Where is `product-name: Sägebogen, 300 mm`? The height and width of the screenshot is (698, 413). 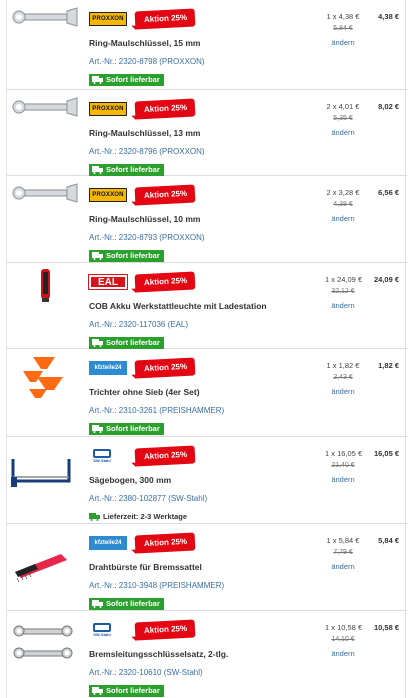 product-name: Sägebogen, 300 mm is located at coordinates (130, 480).